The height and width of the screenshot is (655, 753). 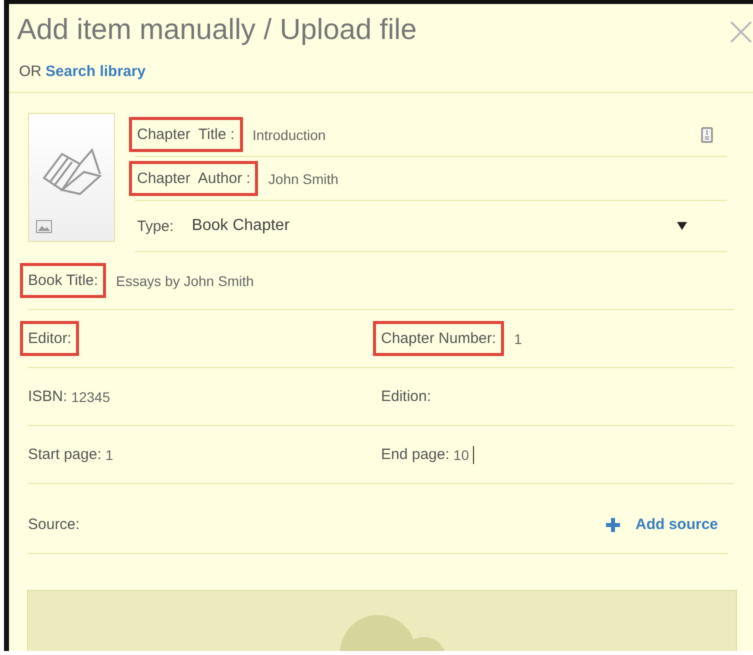 What do you see at coordinates (289, 134) in the screenshot?
I see `field-value: Introduction` at bounding box center [289, 134].